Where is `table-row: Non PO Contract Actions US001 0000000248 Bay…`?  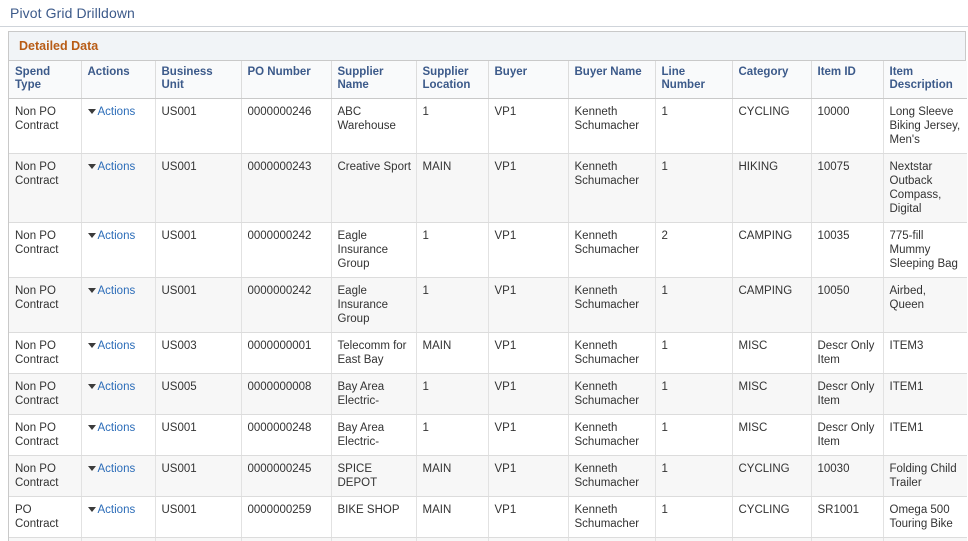
table-row: Non PO Contract Actions US001 0000000248 Bay… is located at coordinates (488, 435).